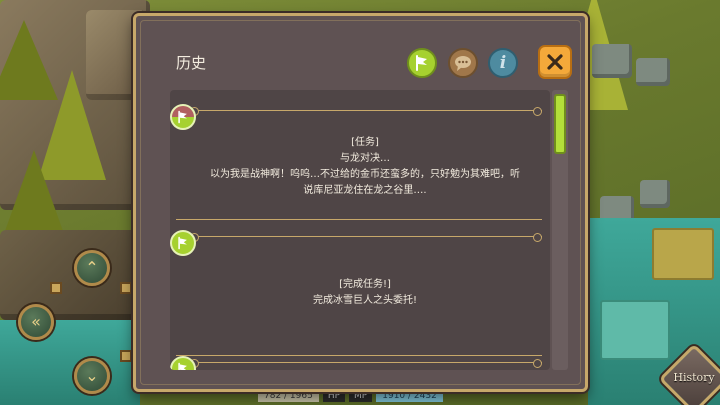 This screenshot has width=720, height=405. What do you see at coordinates (364, 300) in the screenshot?
I see `entry-line: 完成冰雪巨人之头委托!` at bounding box center [364, 300].